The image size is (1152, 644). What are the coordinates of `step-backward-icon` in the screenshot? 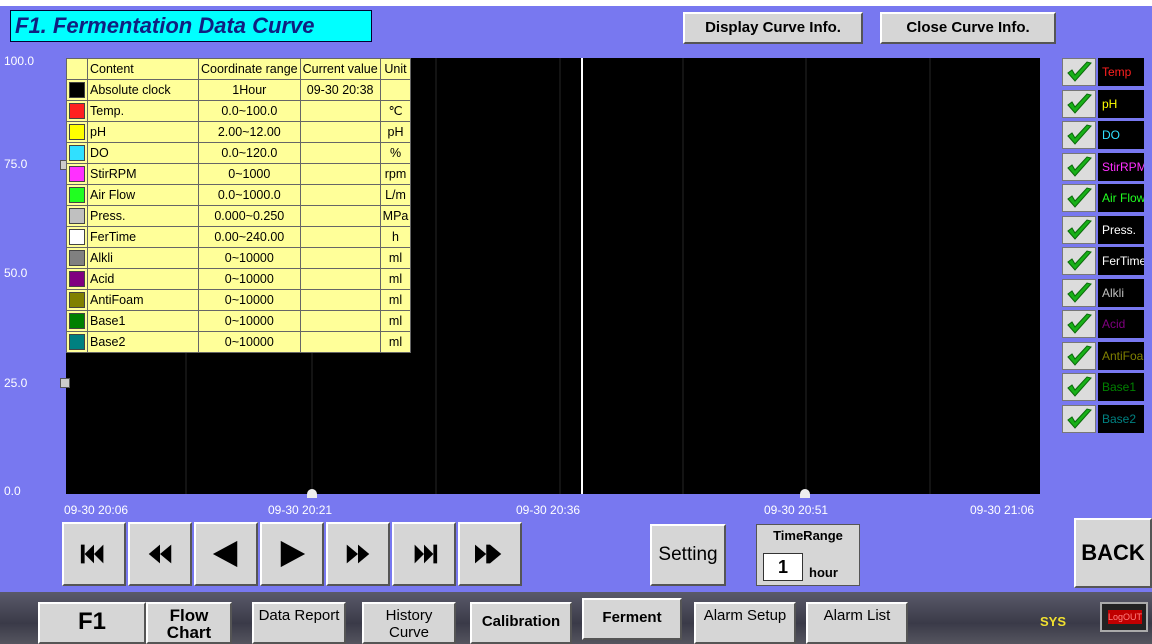 It's located at (225, 554).